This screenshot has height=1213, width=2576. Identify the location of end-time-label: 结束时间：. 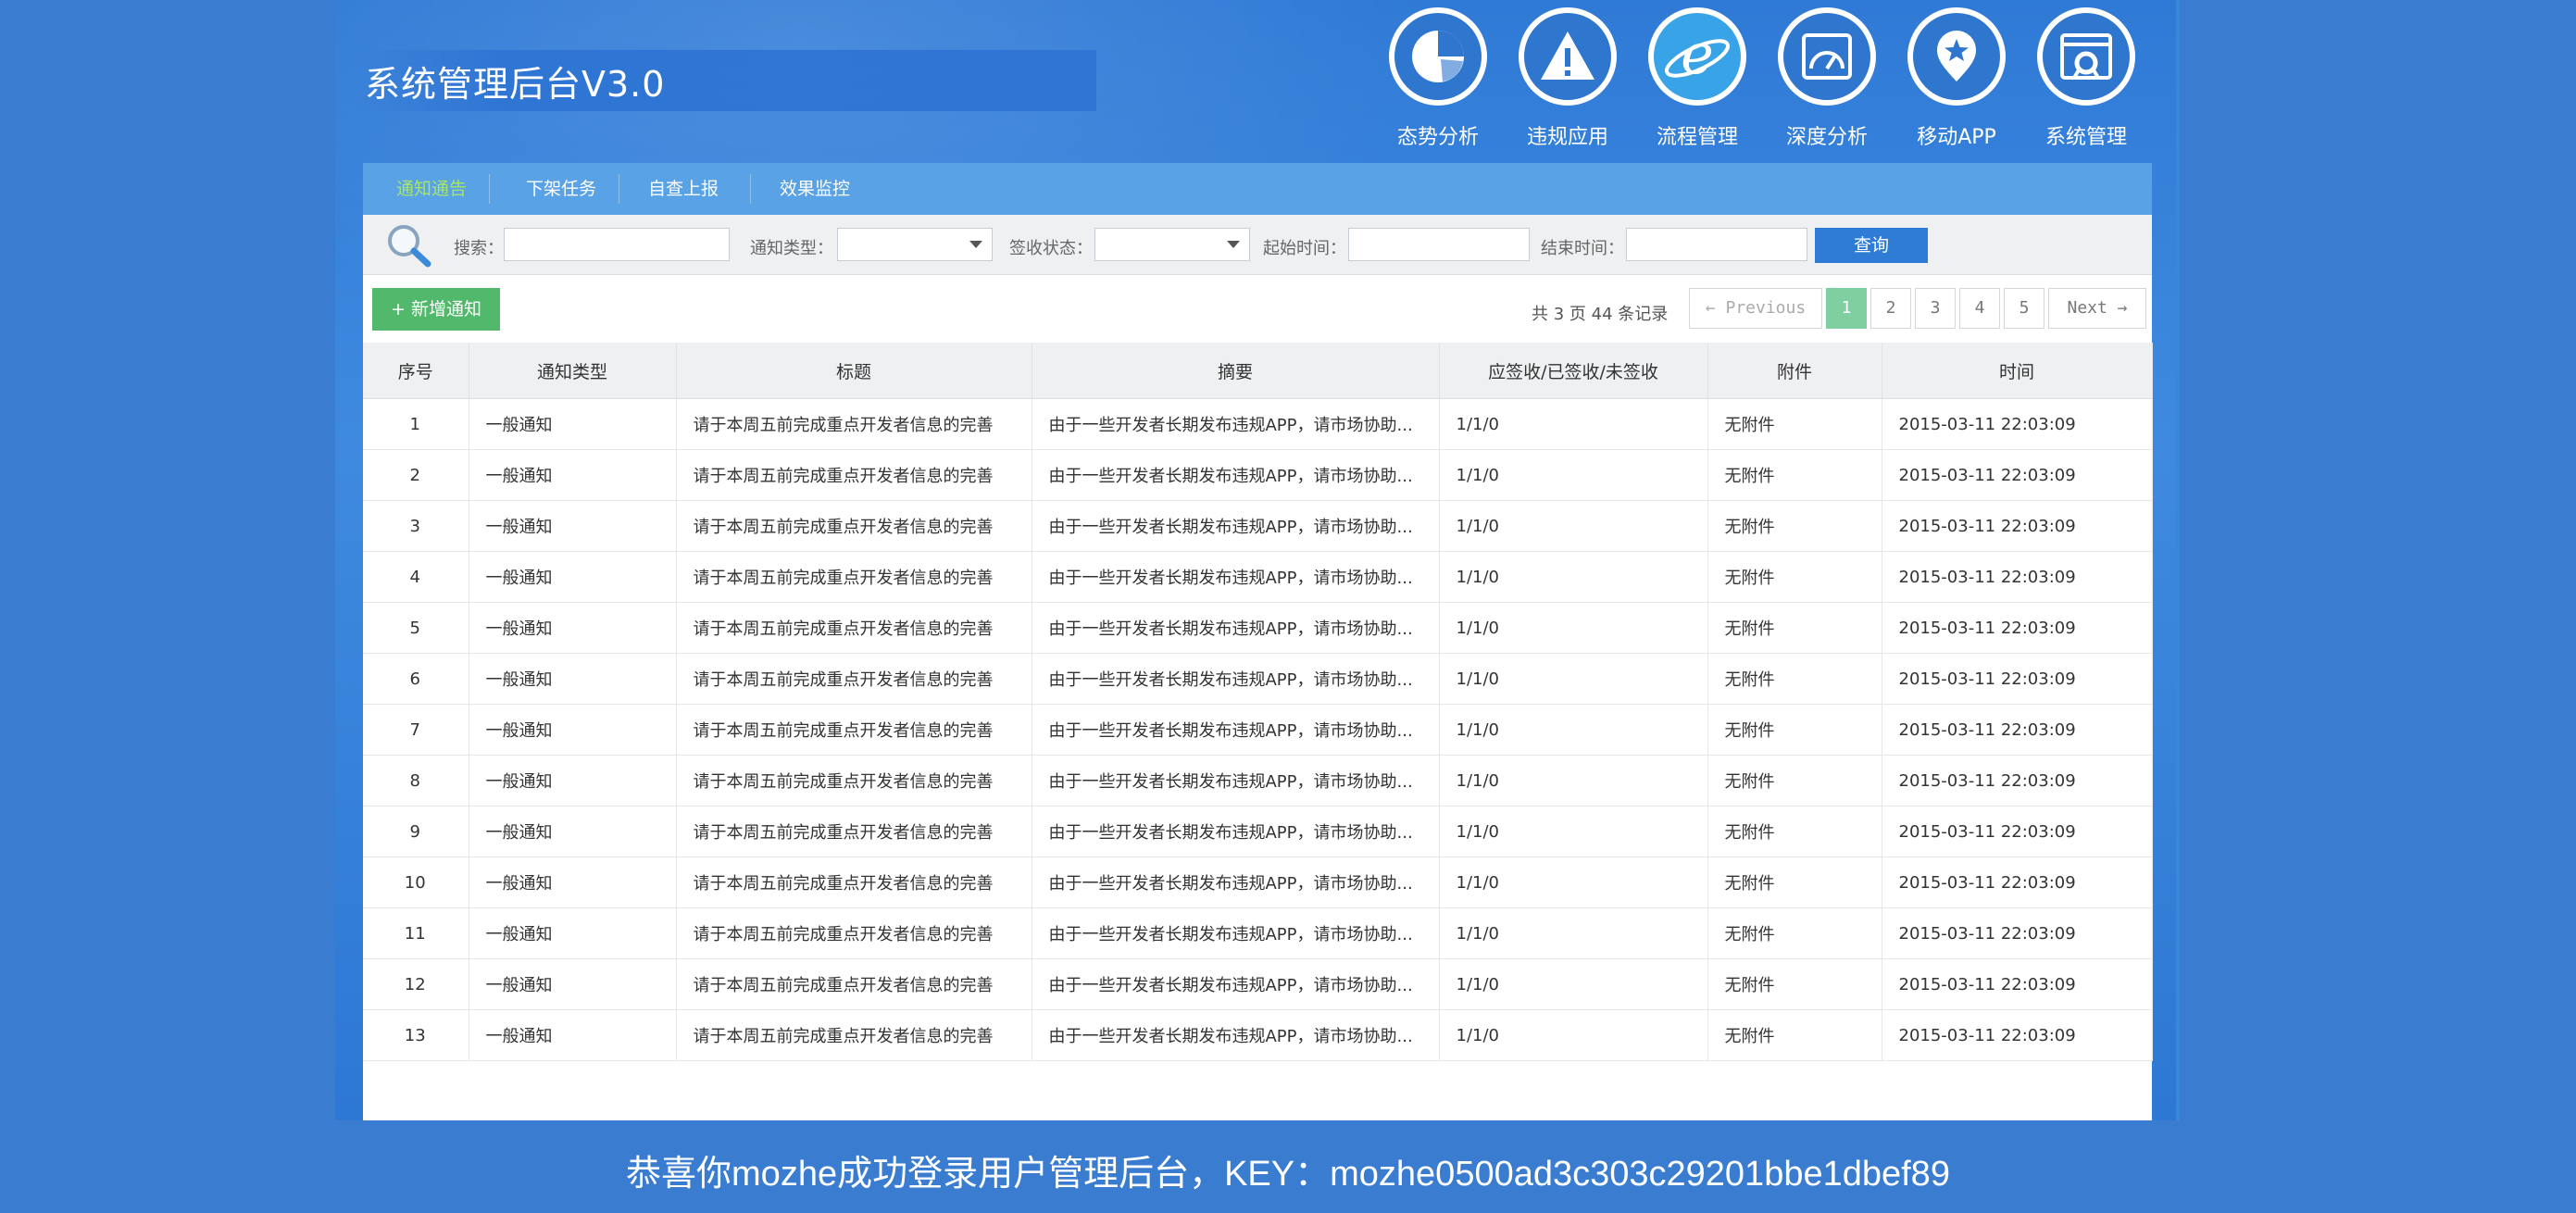
(1582, 248).